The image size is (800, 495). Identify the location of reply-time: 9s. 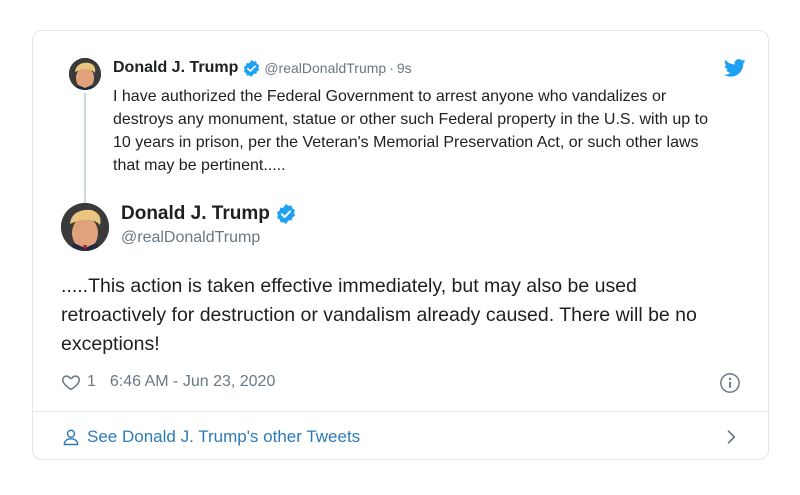
(404, 68).